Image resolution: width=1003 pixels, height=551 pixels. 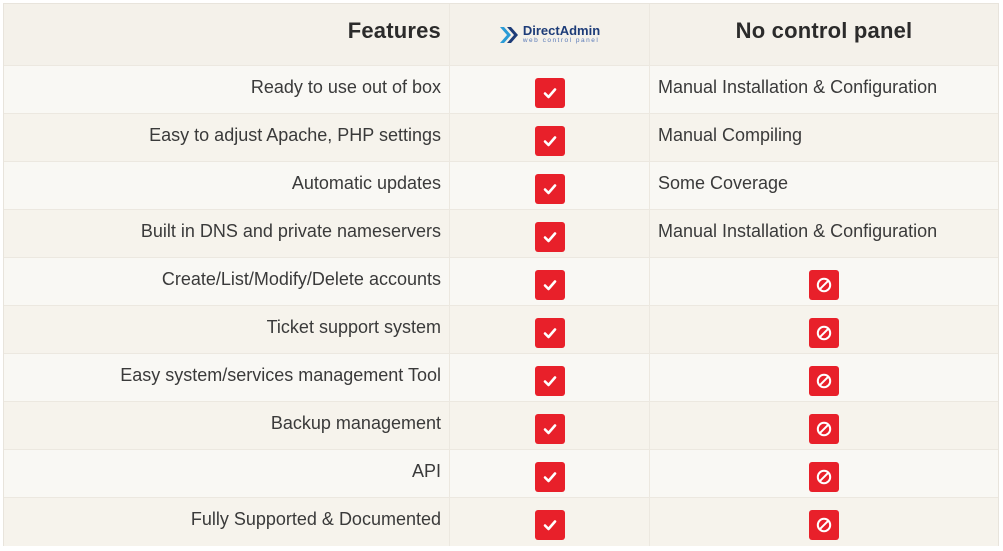 What do you see at coordinates (227, 35) in the screenshot?
I see `header-features: Features` at bounding box center [227, 35].